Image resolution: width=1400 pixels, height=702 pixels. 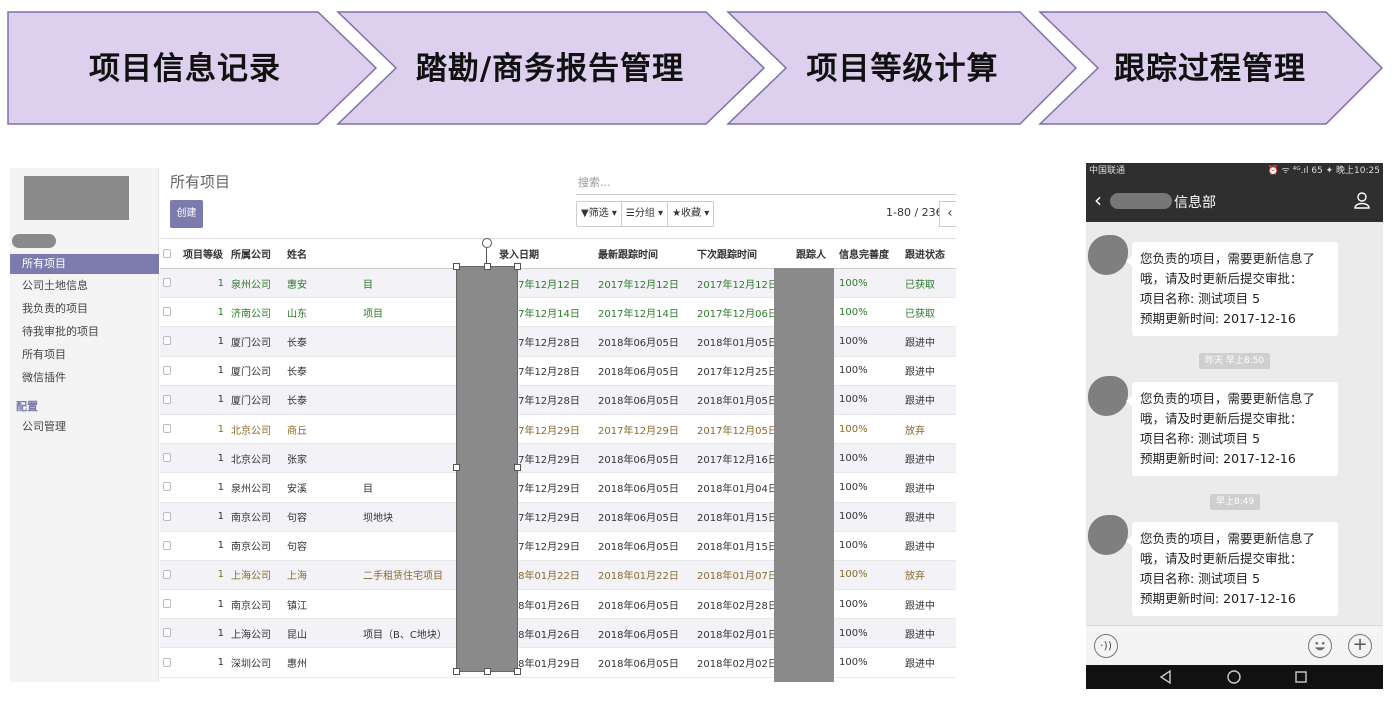 I want to click on nav-back-icon, so click(x=1166, y=677).